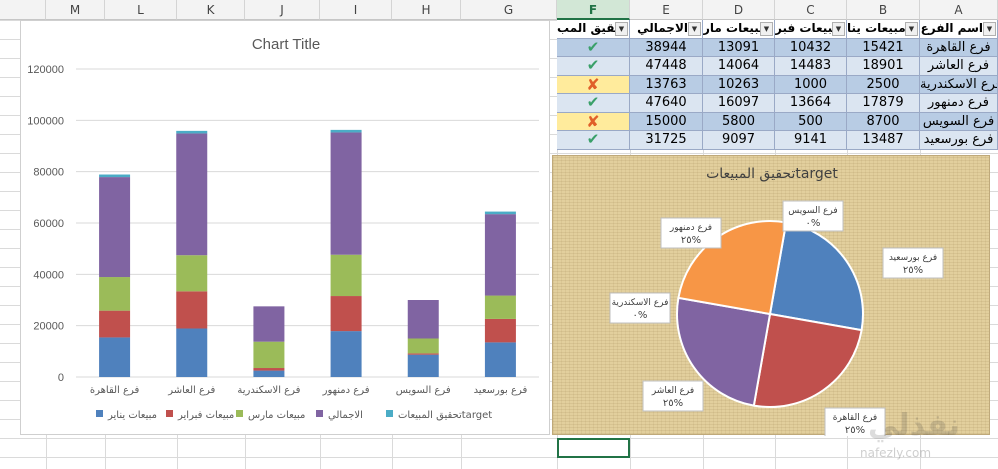  I want to click on pie-label-value: ٠%, so click(813, 223).